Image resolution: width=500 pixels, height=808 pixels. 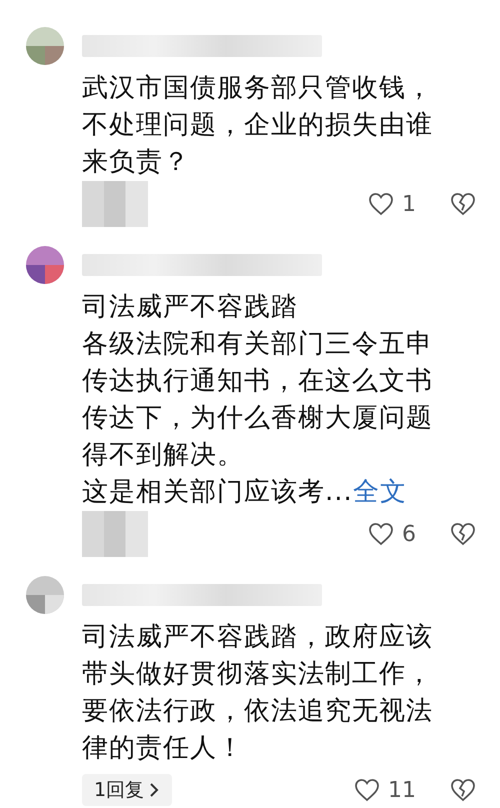 What do you see at coordinates (136, 162) in the screenshot?
I see `comment-text-line: 来负责？` at bounding box center [136, 162].